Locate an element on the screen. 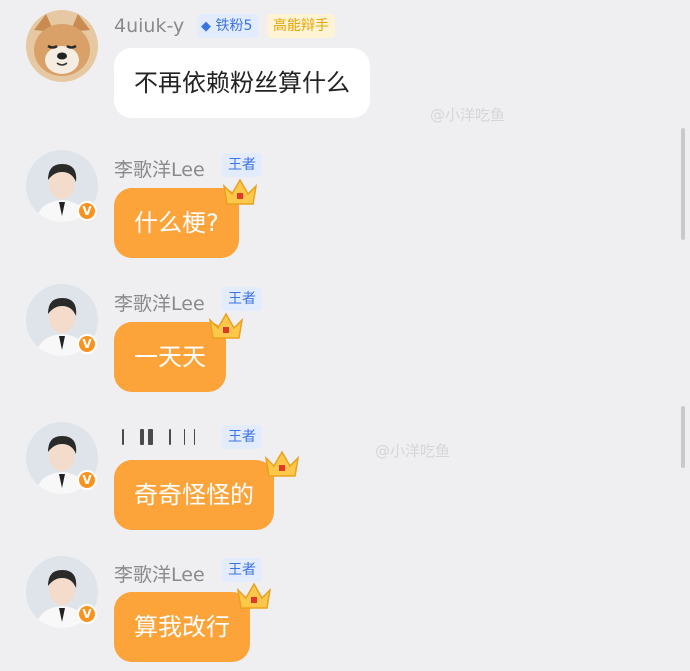  message-bubble: 不再依赖粉丝算什么 is located at coordinates (242, 83).